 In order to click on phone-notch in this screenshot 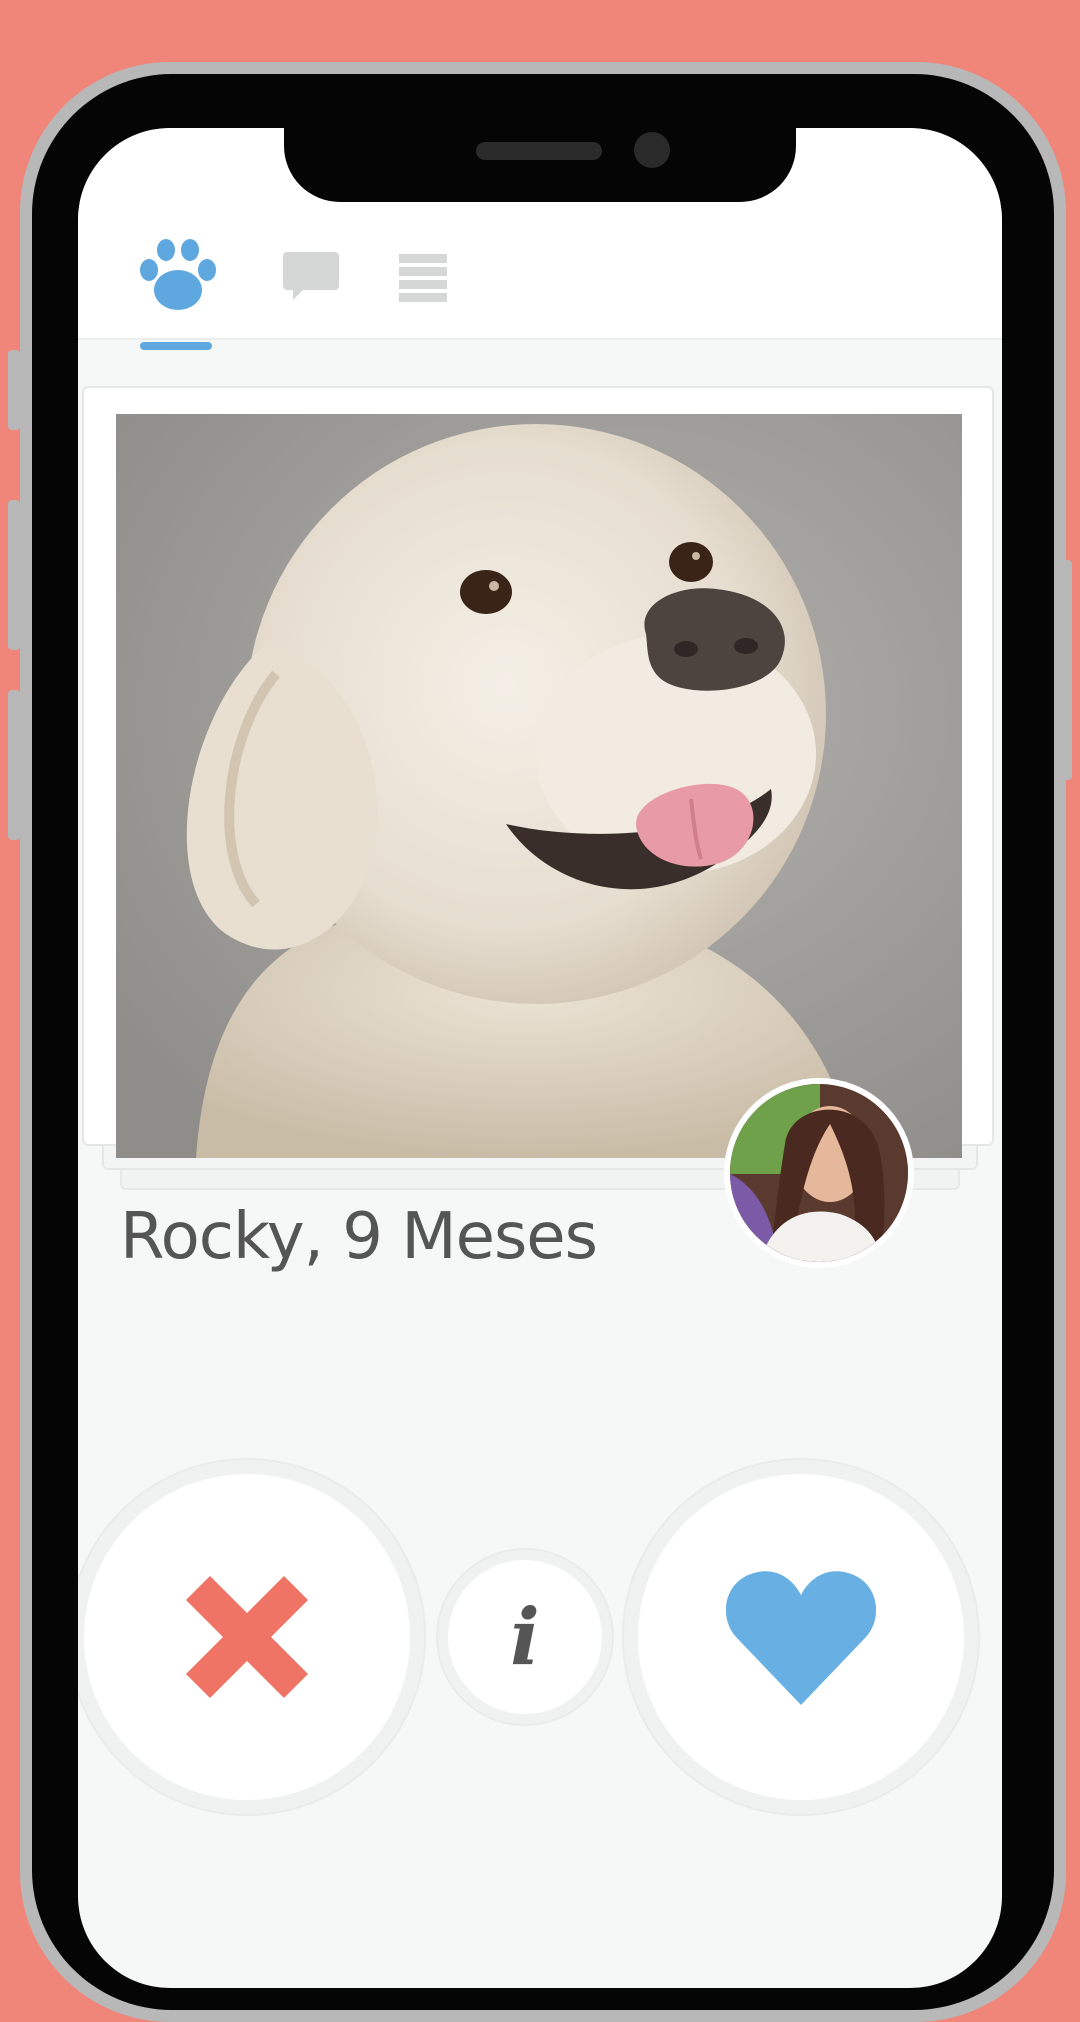, I will do `click(540, 156)`.